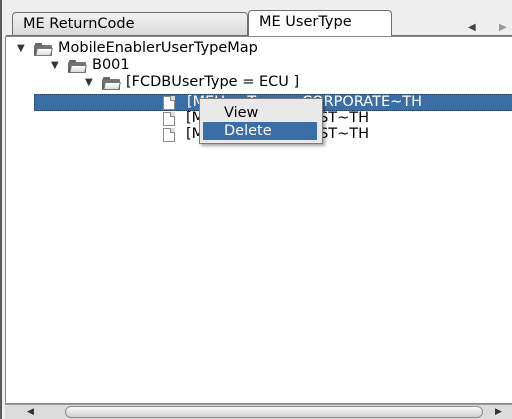  I want to click on tab-me-returncode: ME ReturnCode, so click(130, 24).